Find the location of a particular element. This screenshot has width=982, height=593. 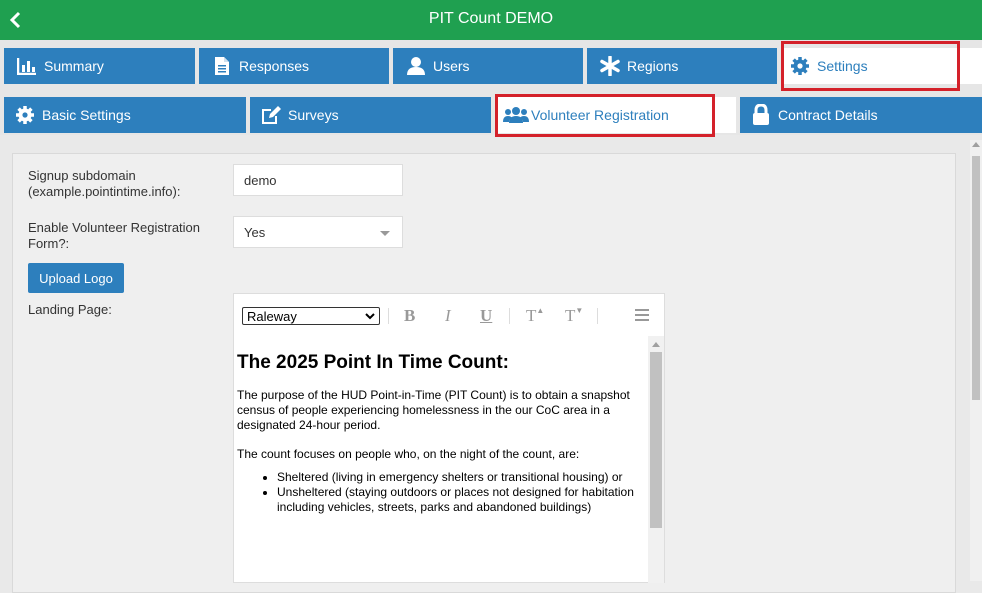

font-select: Raleway is located at coordinates (311, 316).